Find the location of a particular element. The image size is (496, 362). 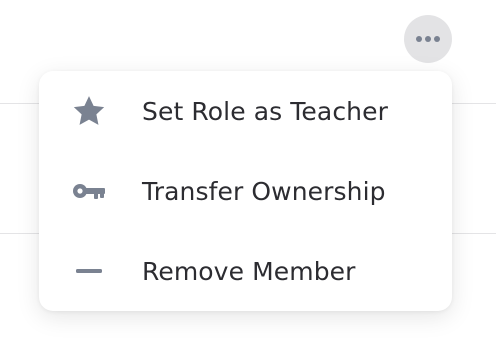

key-icon is located at coordinates (89, 191).